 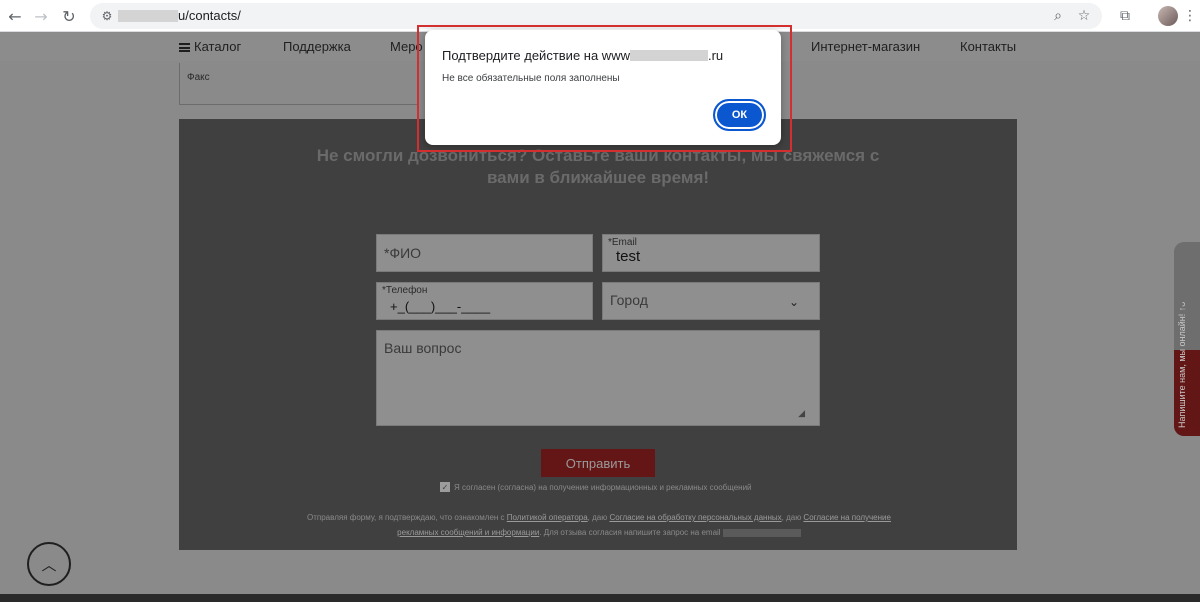 What do you see at coordinates (598, 378) in the screenshot?
I see `question-textarea: Ваш вопрос ◢` at bounding box center [598, 378].